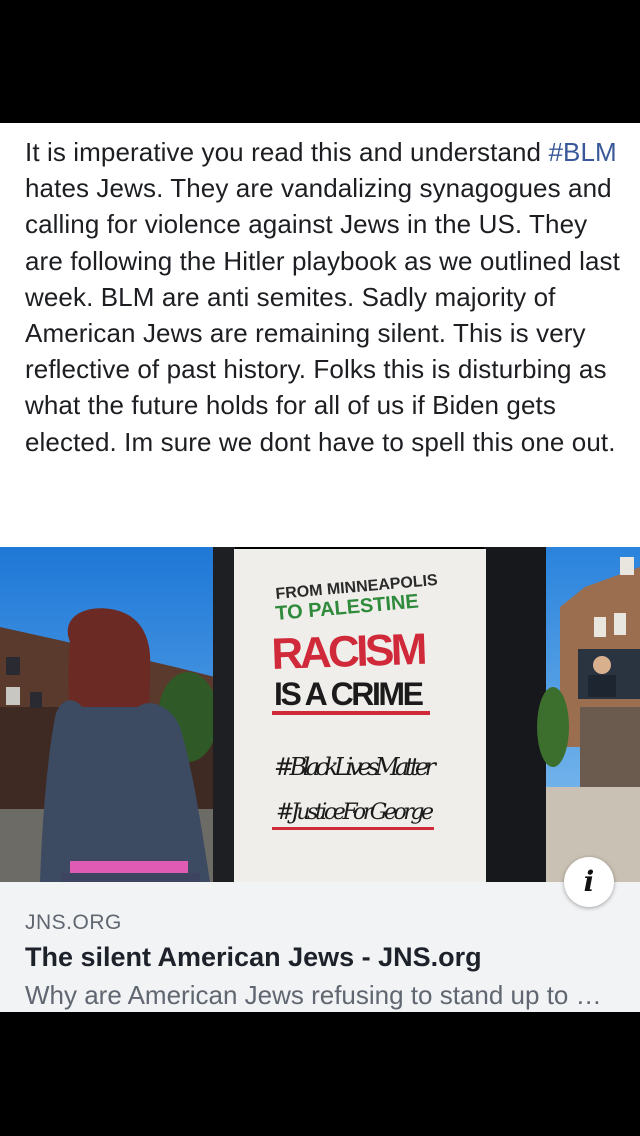  Describe the element at coordinates (13, 666) in the screenshot. I see `window-l1` at that location.